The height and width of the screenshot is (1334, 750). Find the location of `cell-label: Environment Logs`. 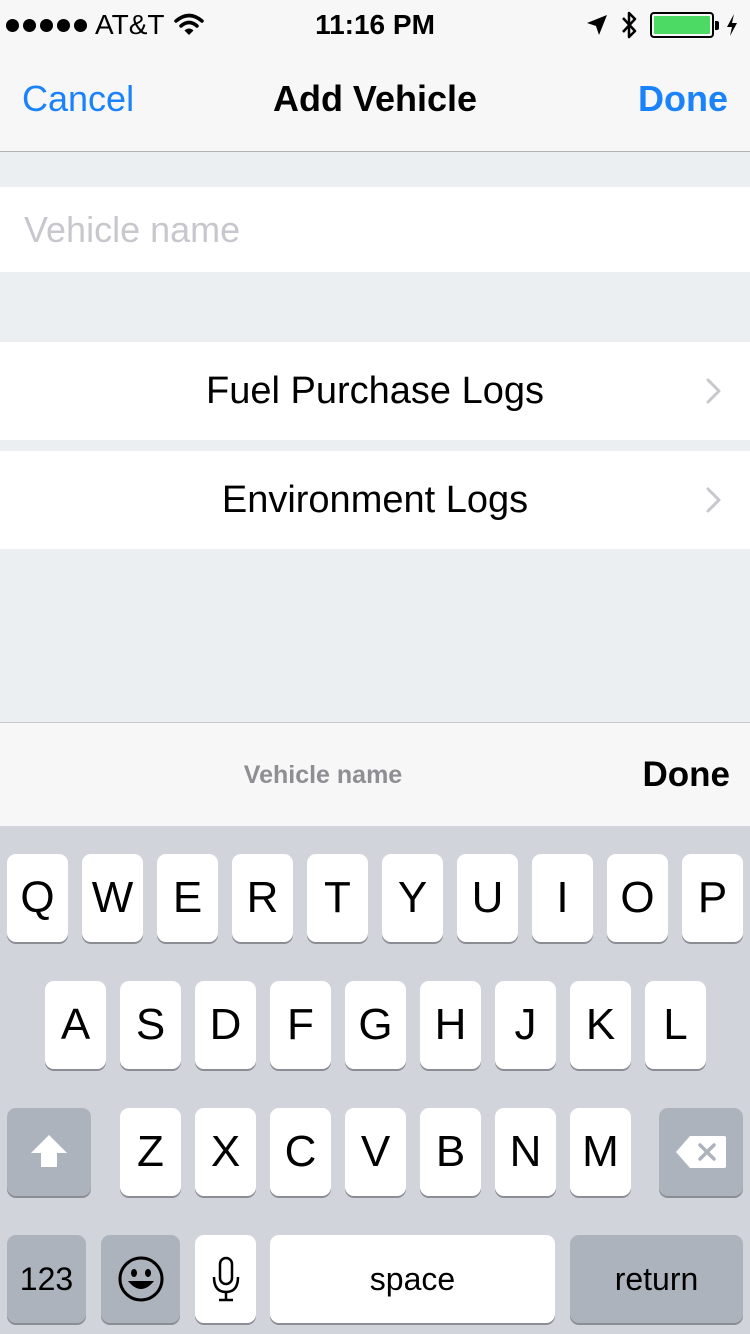

cell-label: Environment Logs is located at coordinates (375, 500).